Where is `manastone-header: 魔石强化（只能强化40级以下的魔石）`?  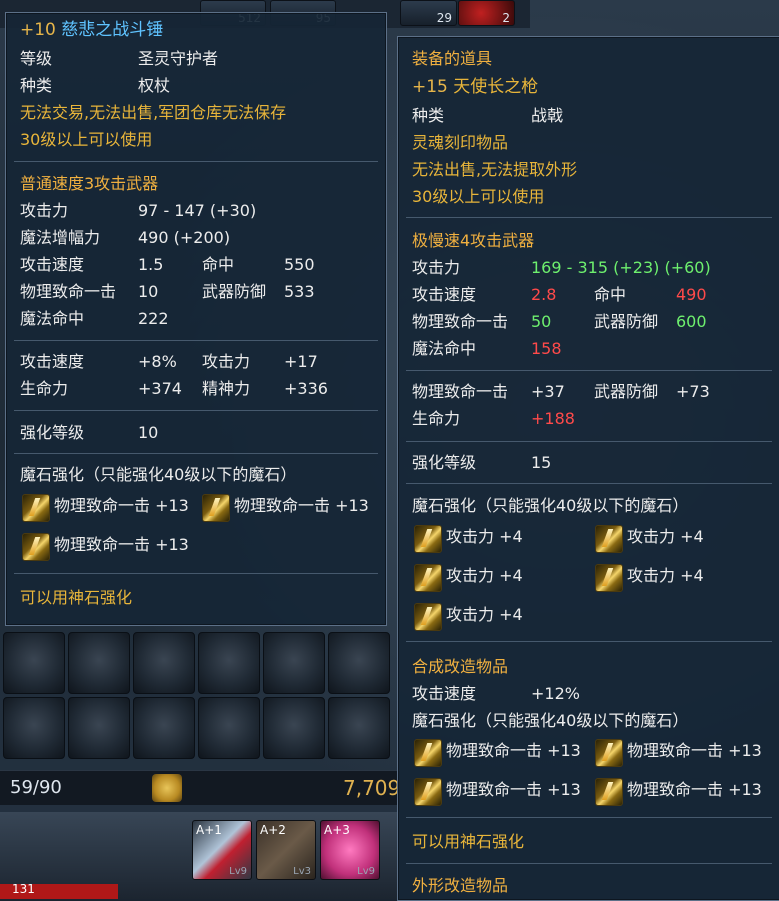
manastone-header: 魔石强化（只能强化40级以下的魔石） is located at coordinates (158, 474).